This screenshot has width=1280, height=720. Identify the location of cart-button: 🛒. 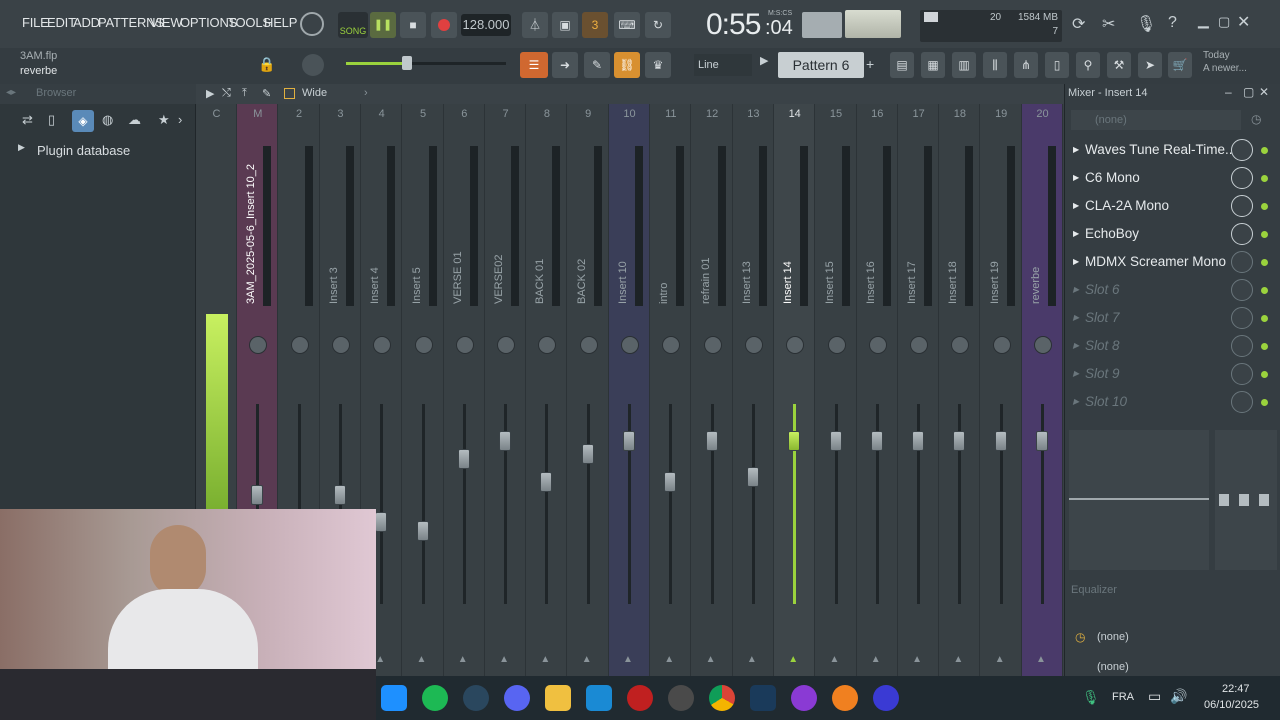
(1180, 65).